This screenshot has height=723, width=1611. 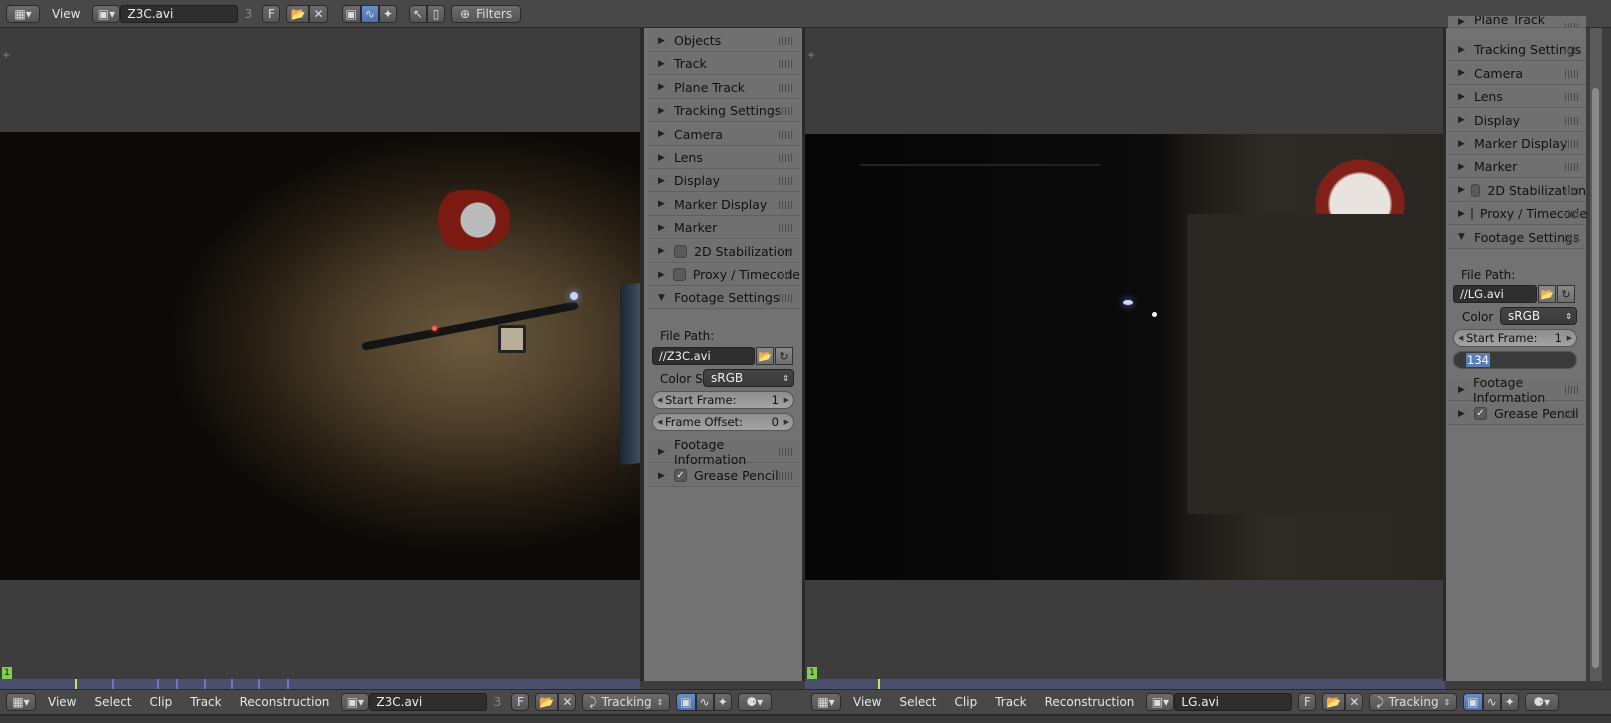 What do you see at coordinates (1517, 50) in the screenshot?
I see `right-panel-tracking-settings: ▶ Tracking Settings` at bounding box center [1517, 50].